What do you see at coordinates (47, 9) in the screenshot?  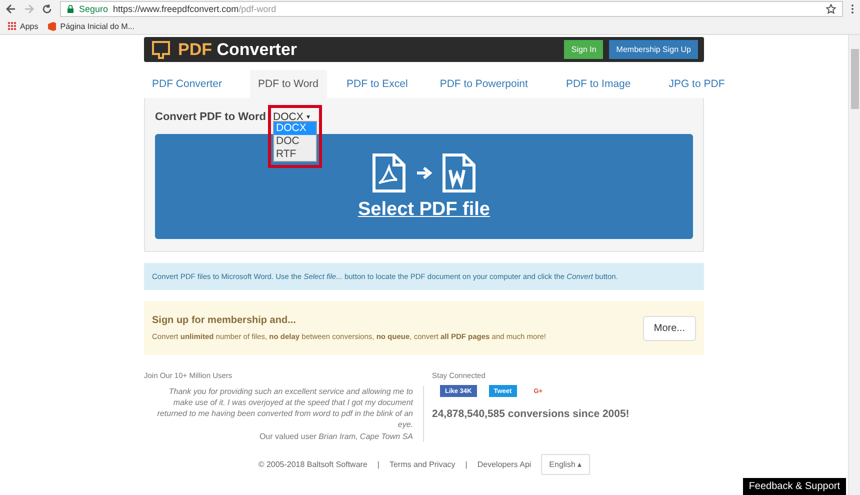 I see `reload-icon` at bounding box center [47, 9].